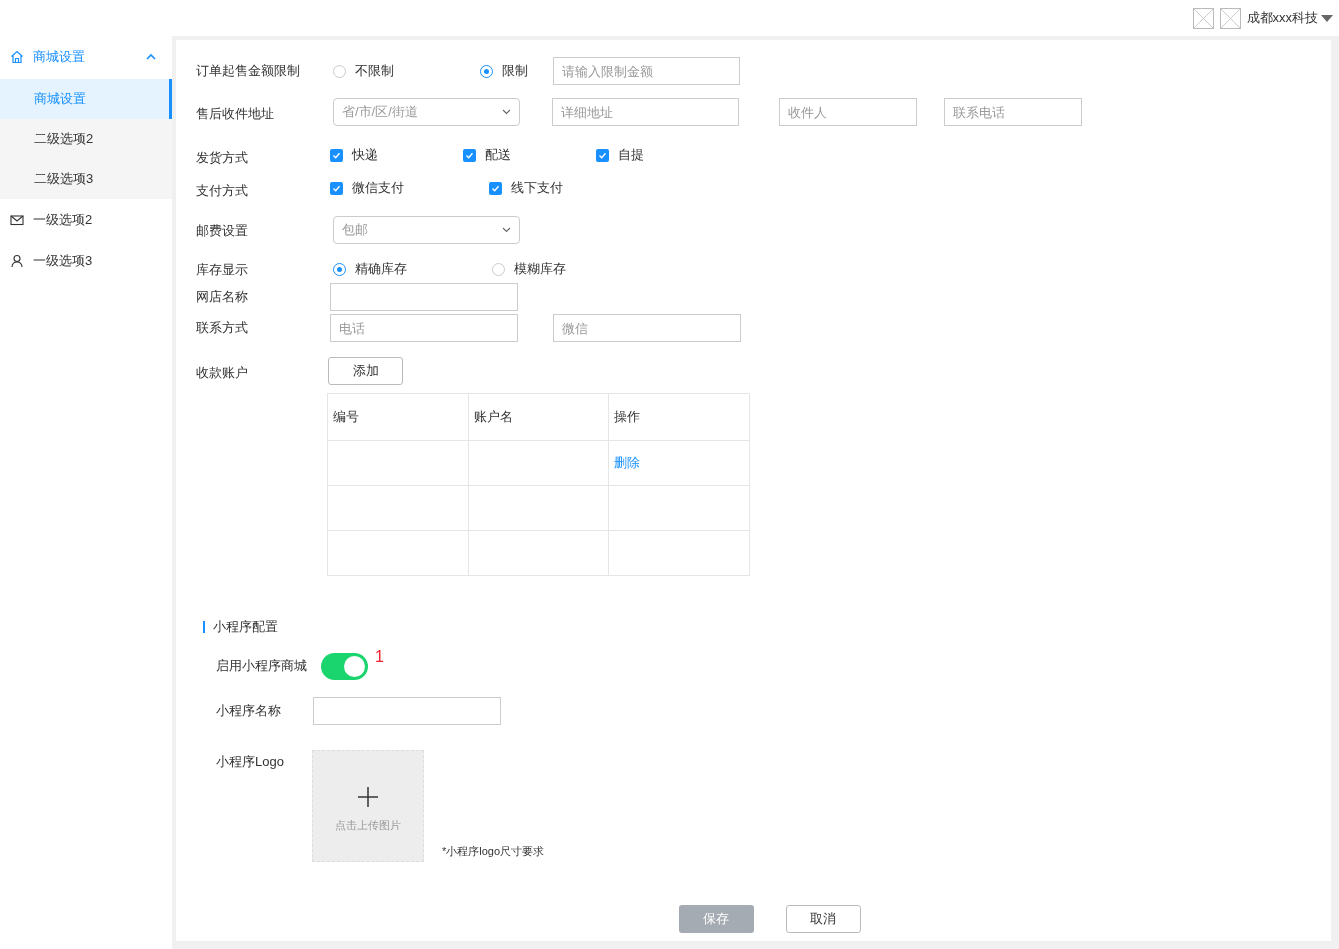  I want to click on column-header: 操作, so click(627, 417).